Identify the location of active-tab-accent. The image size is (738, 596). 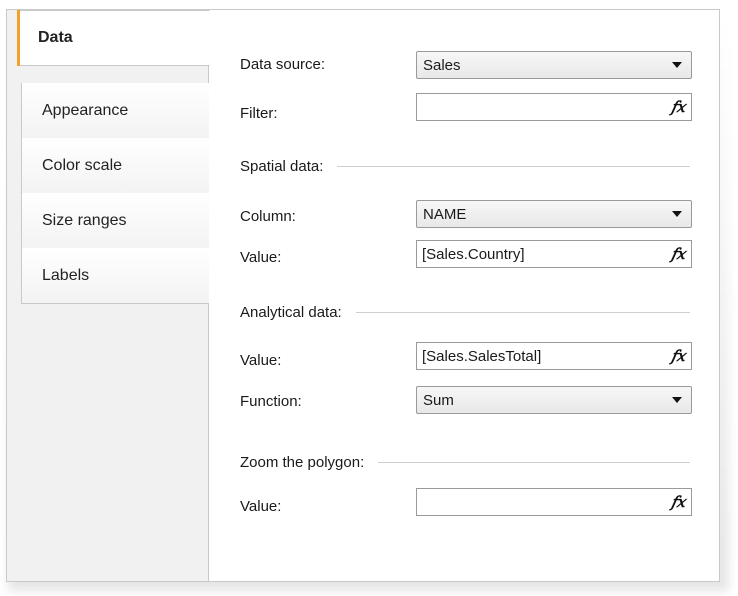
(18, 38).